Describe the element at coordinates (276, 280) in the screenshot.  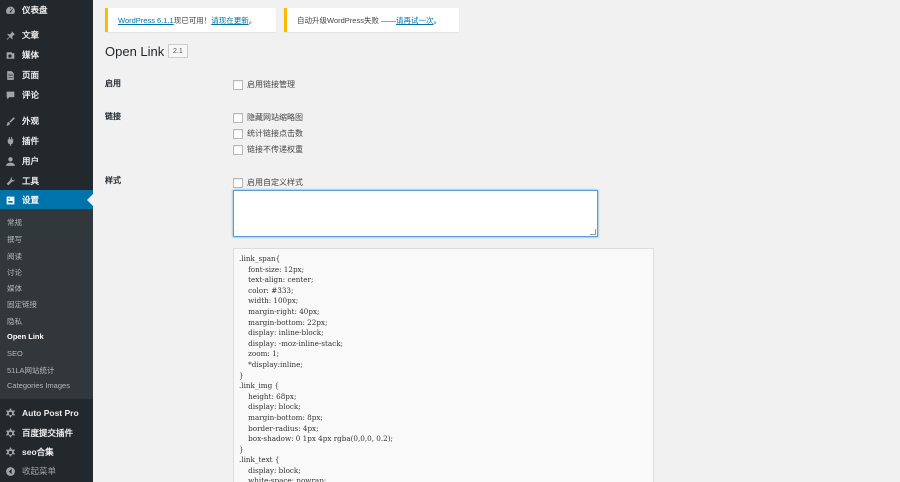
I see `code-line: text-align: center;` at that location.